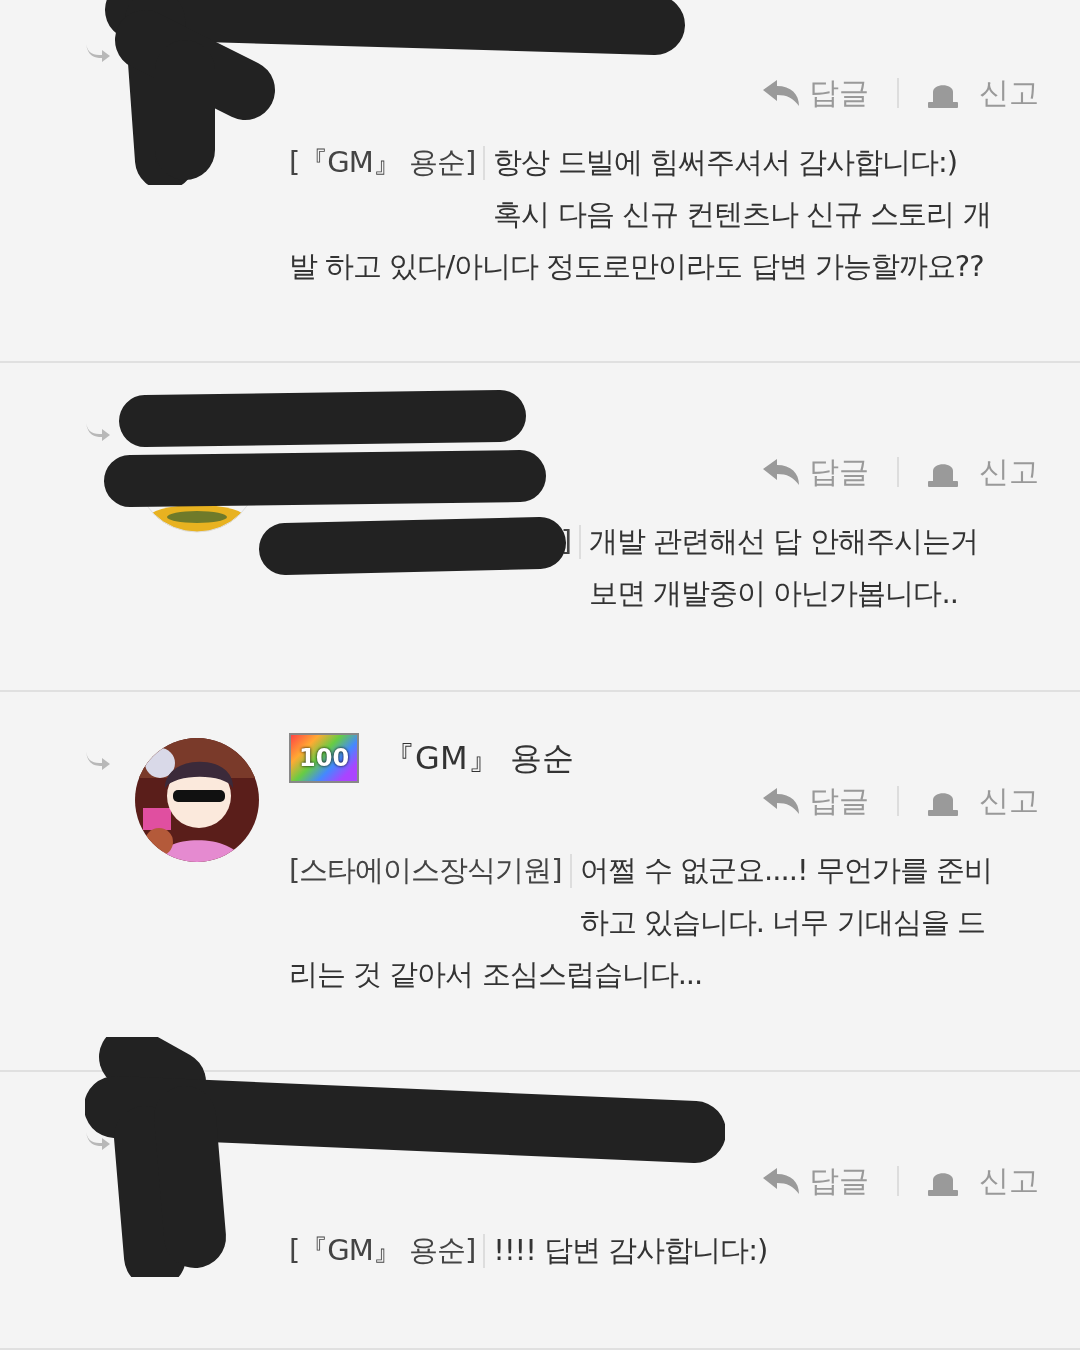  What do you see at coordinates (425, 870) in the screenshot?
I see `comment-tag: [스타에이스장식기원]` at bounding box center [425, 870].